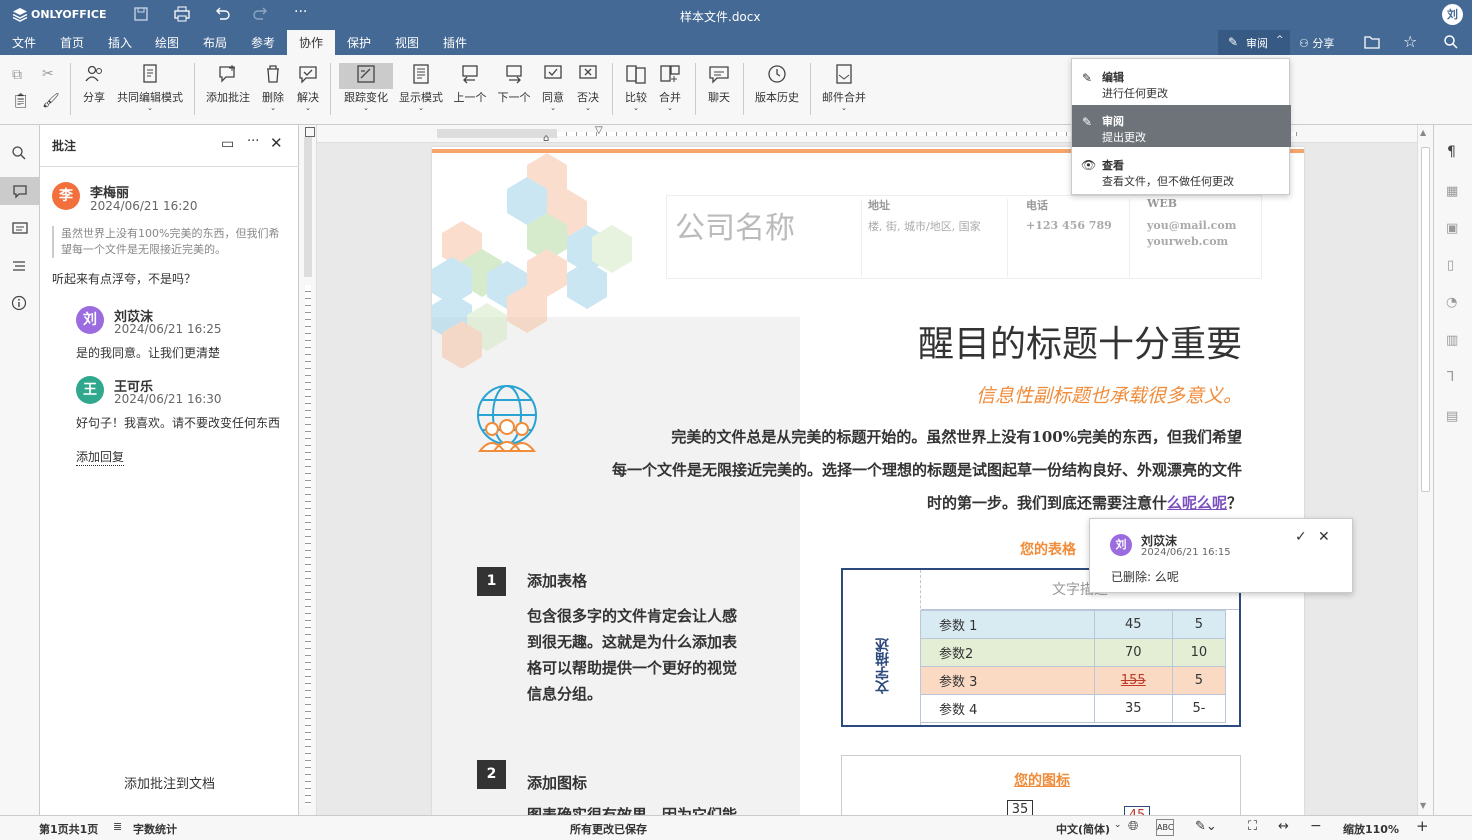  Describe the element at coordinates (228, 84) in the screenshot. I see `add-comment-button: 添加批注` at that location.